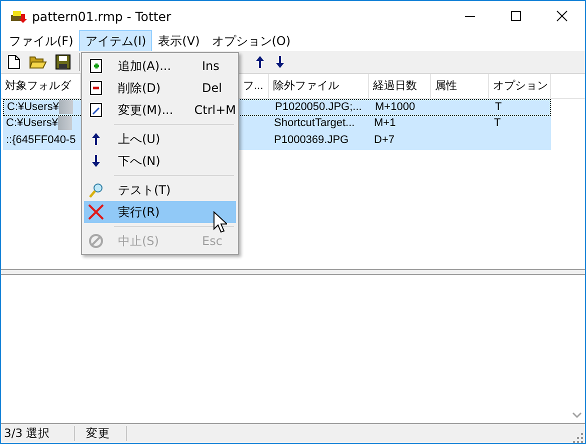 This screenshot has height=444, width=586. Describe the element at coordinates (395, 107) in the screenshot. I see `table-cell: M+1000` at that location.